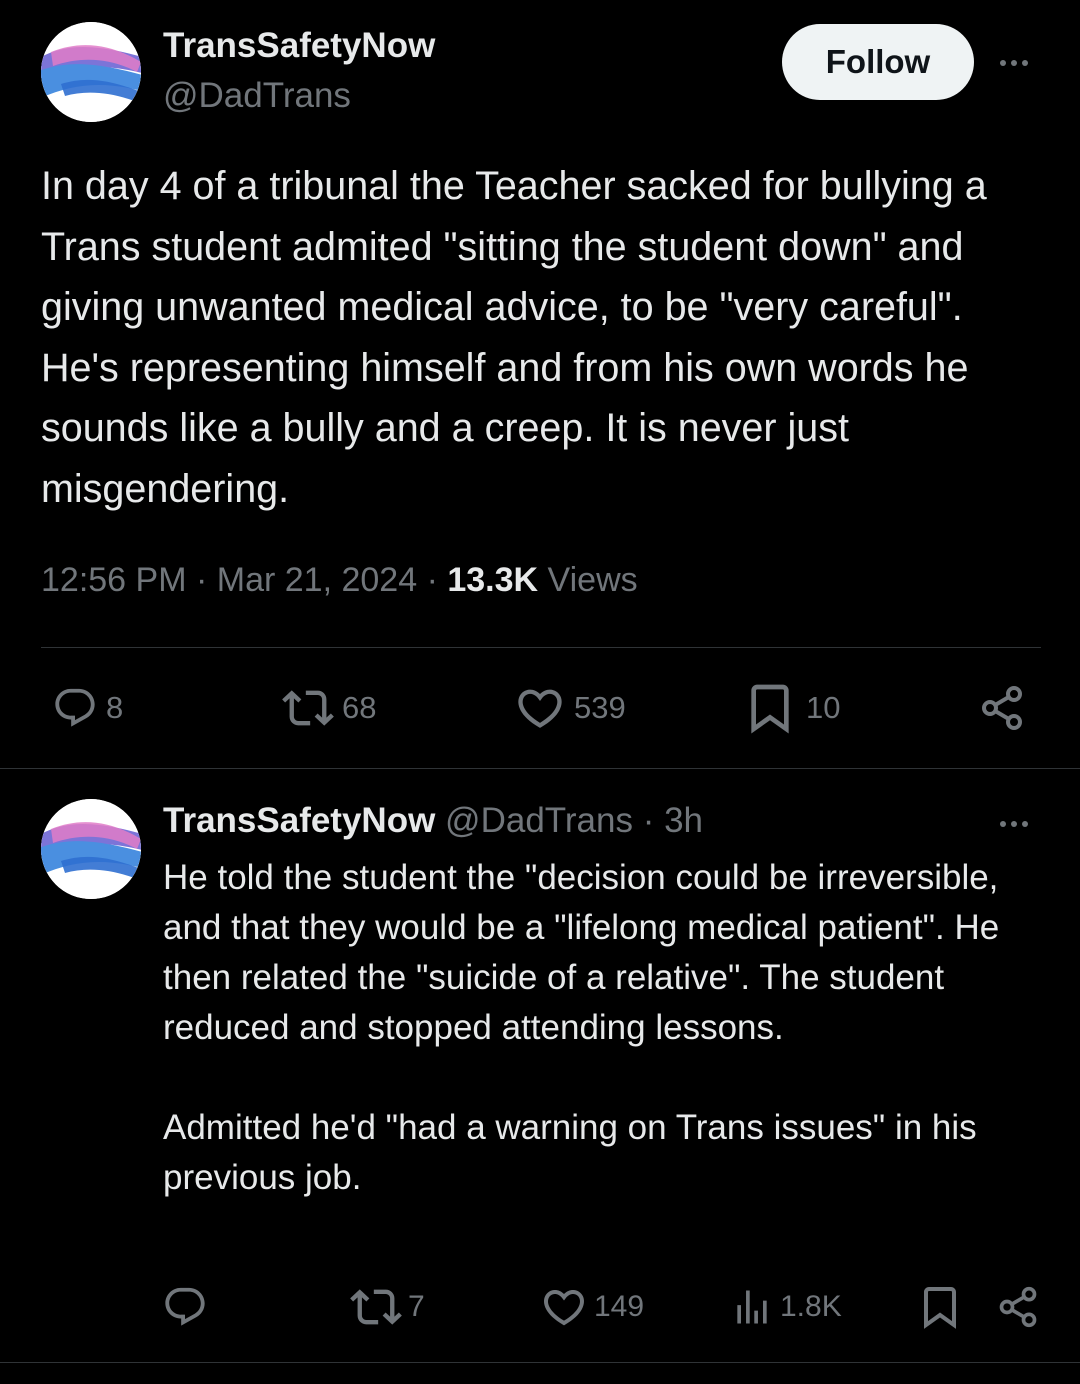 This screenshot has height=1384, width=1080. I want to click on repost-button: 7, so click(387, 1307).